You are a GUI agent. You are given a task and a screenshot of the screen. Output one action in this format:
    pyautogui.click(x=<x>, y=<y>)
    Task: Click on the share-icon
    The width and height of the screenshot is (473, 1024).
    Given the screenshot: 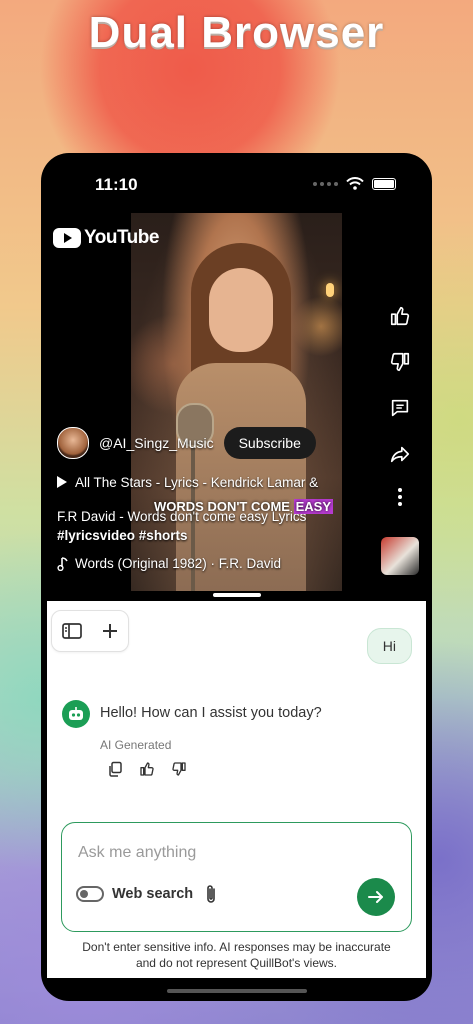 What is the action you would take?
    pyautogui.click(x=400, y=454)
    